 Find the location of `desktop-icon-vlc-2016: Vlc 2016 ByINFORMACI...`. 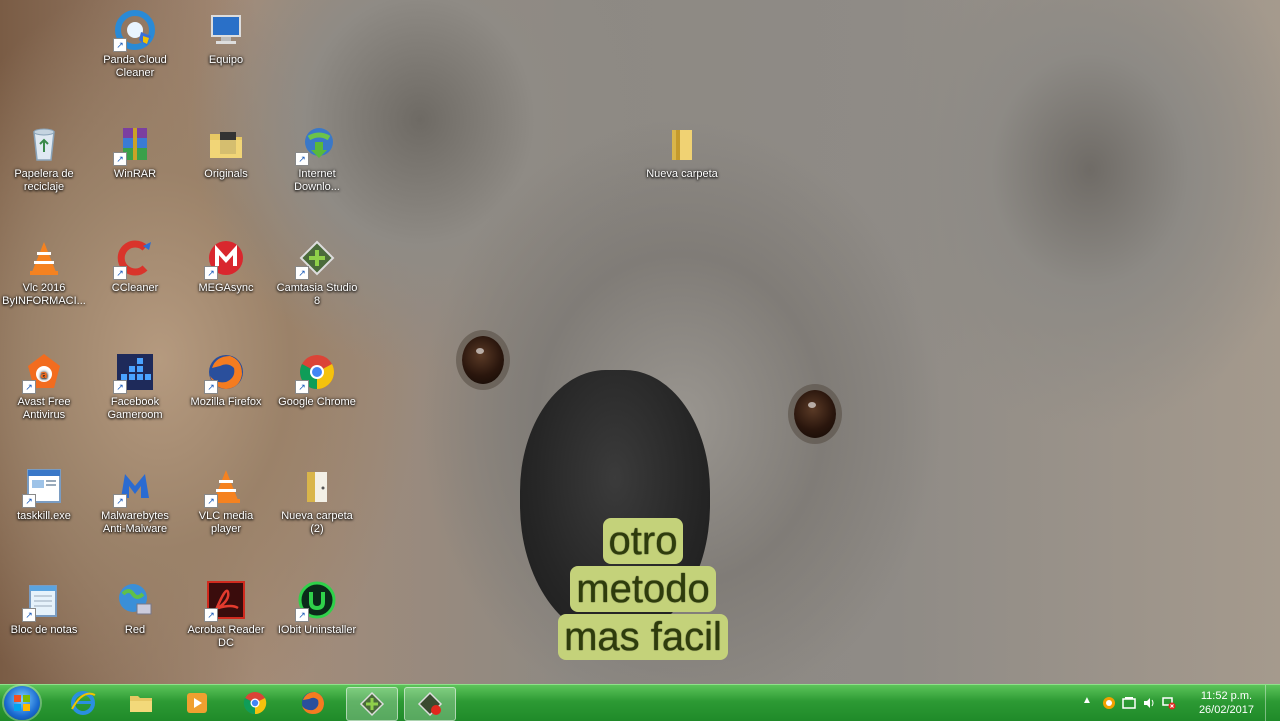

desktop-icon-vlc-2016: Vlc 2016 ByINFORMACI... is located at coordinates (44, 270).